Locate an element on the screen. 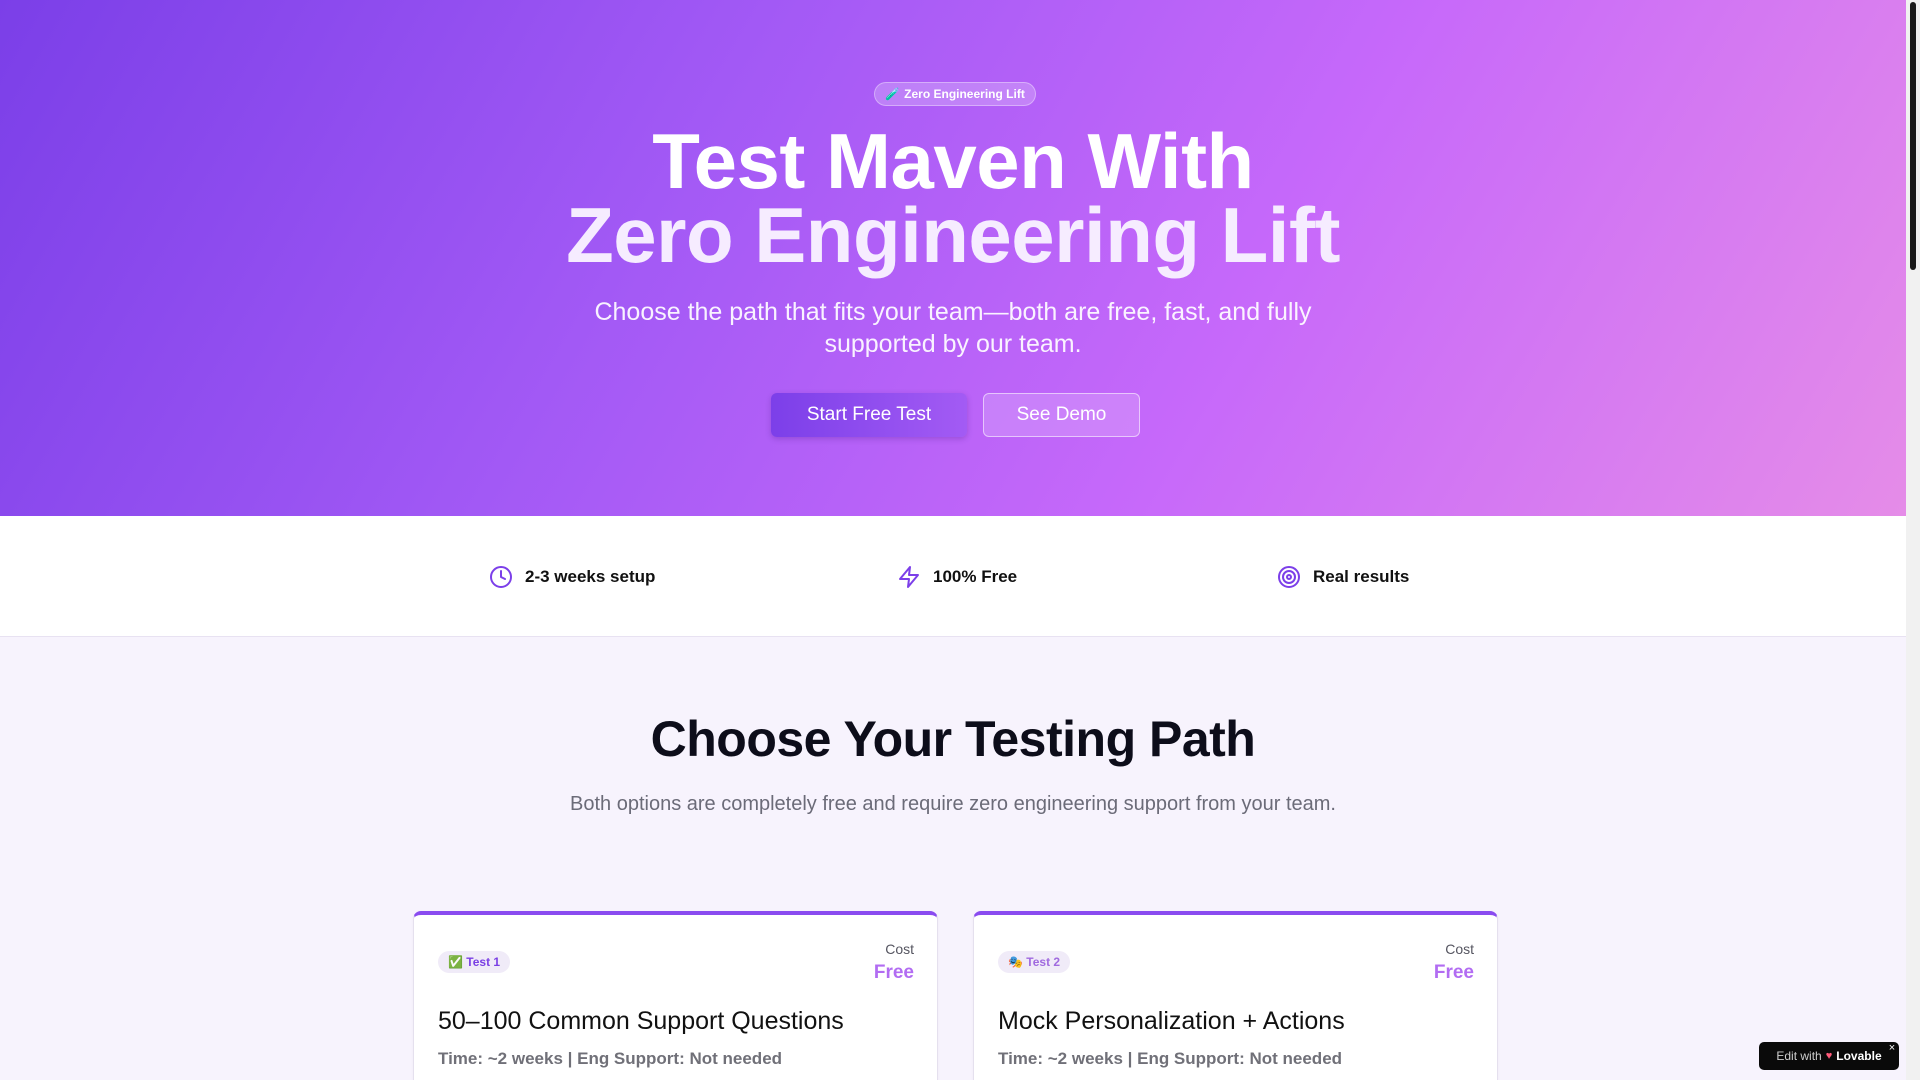 This screenshot has height=1080, width=1920. hero-badge-label: Zero Engineering Lift is located at coordinates (964, 94).